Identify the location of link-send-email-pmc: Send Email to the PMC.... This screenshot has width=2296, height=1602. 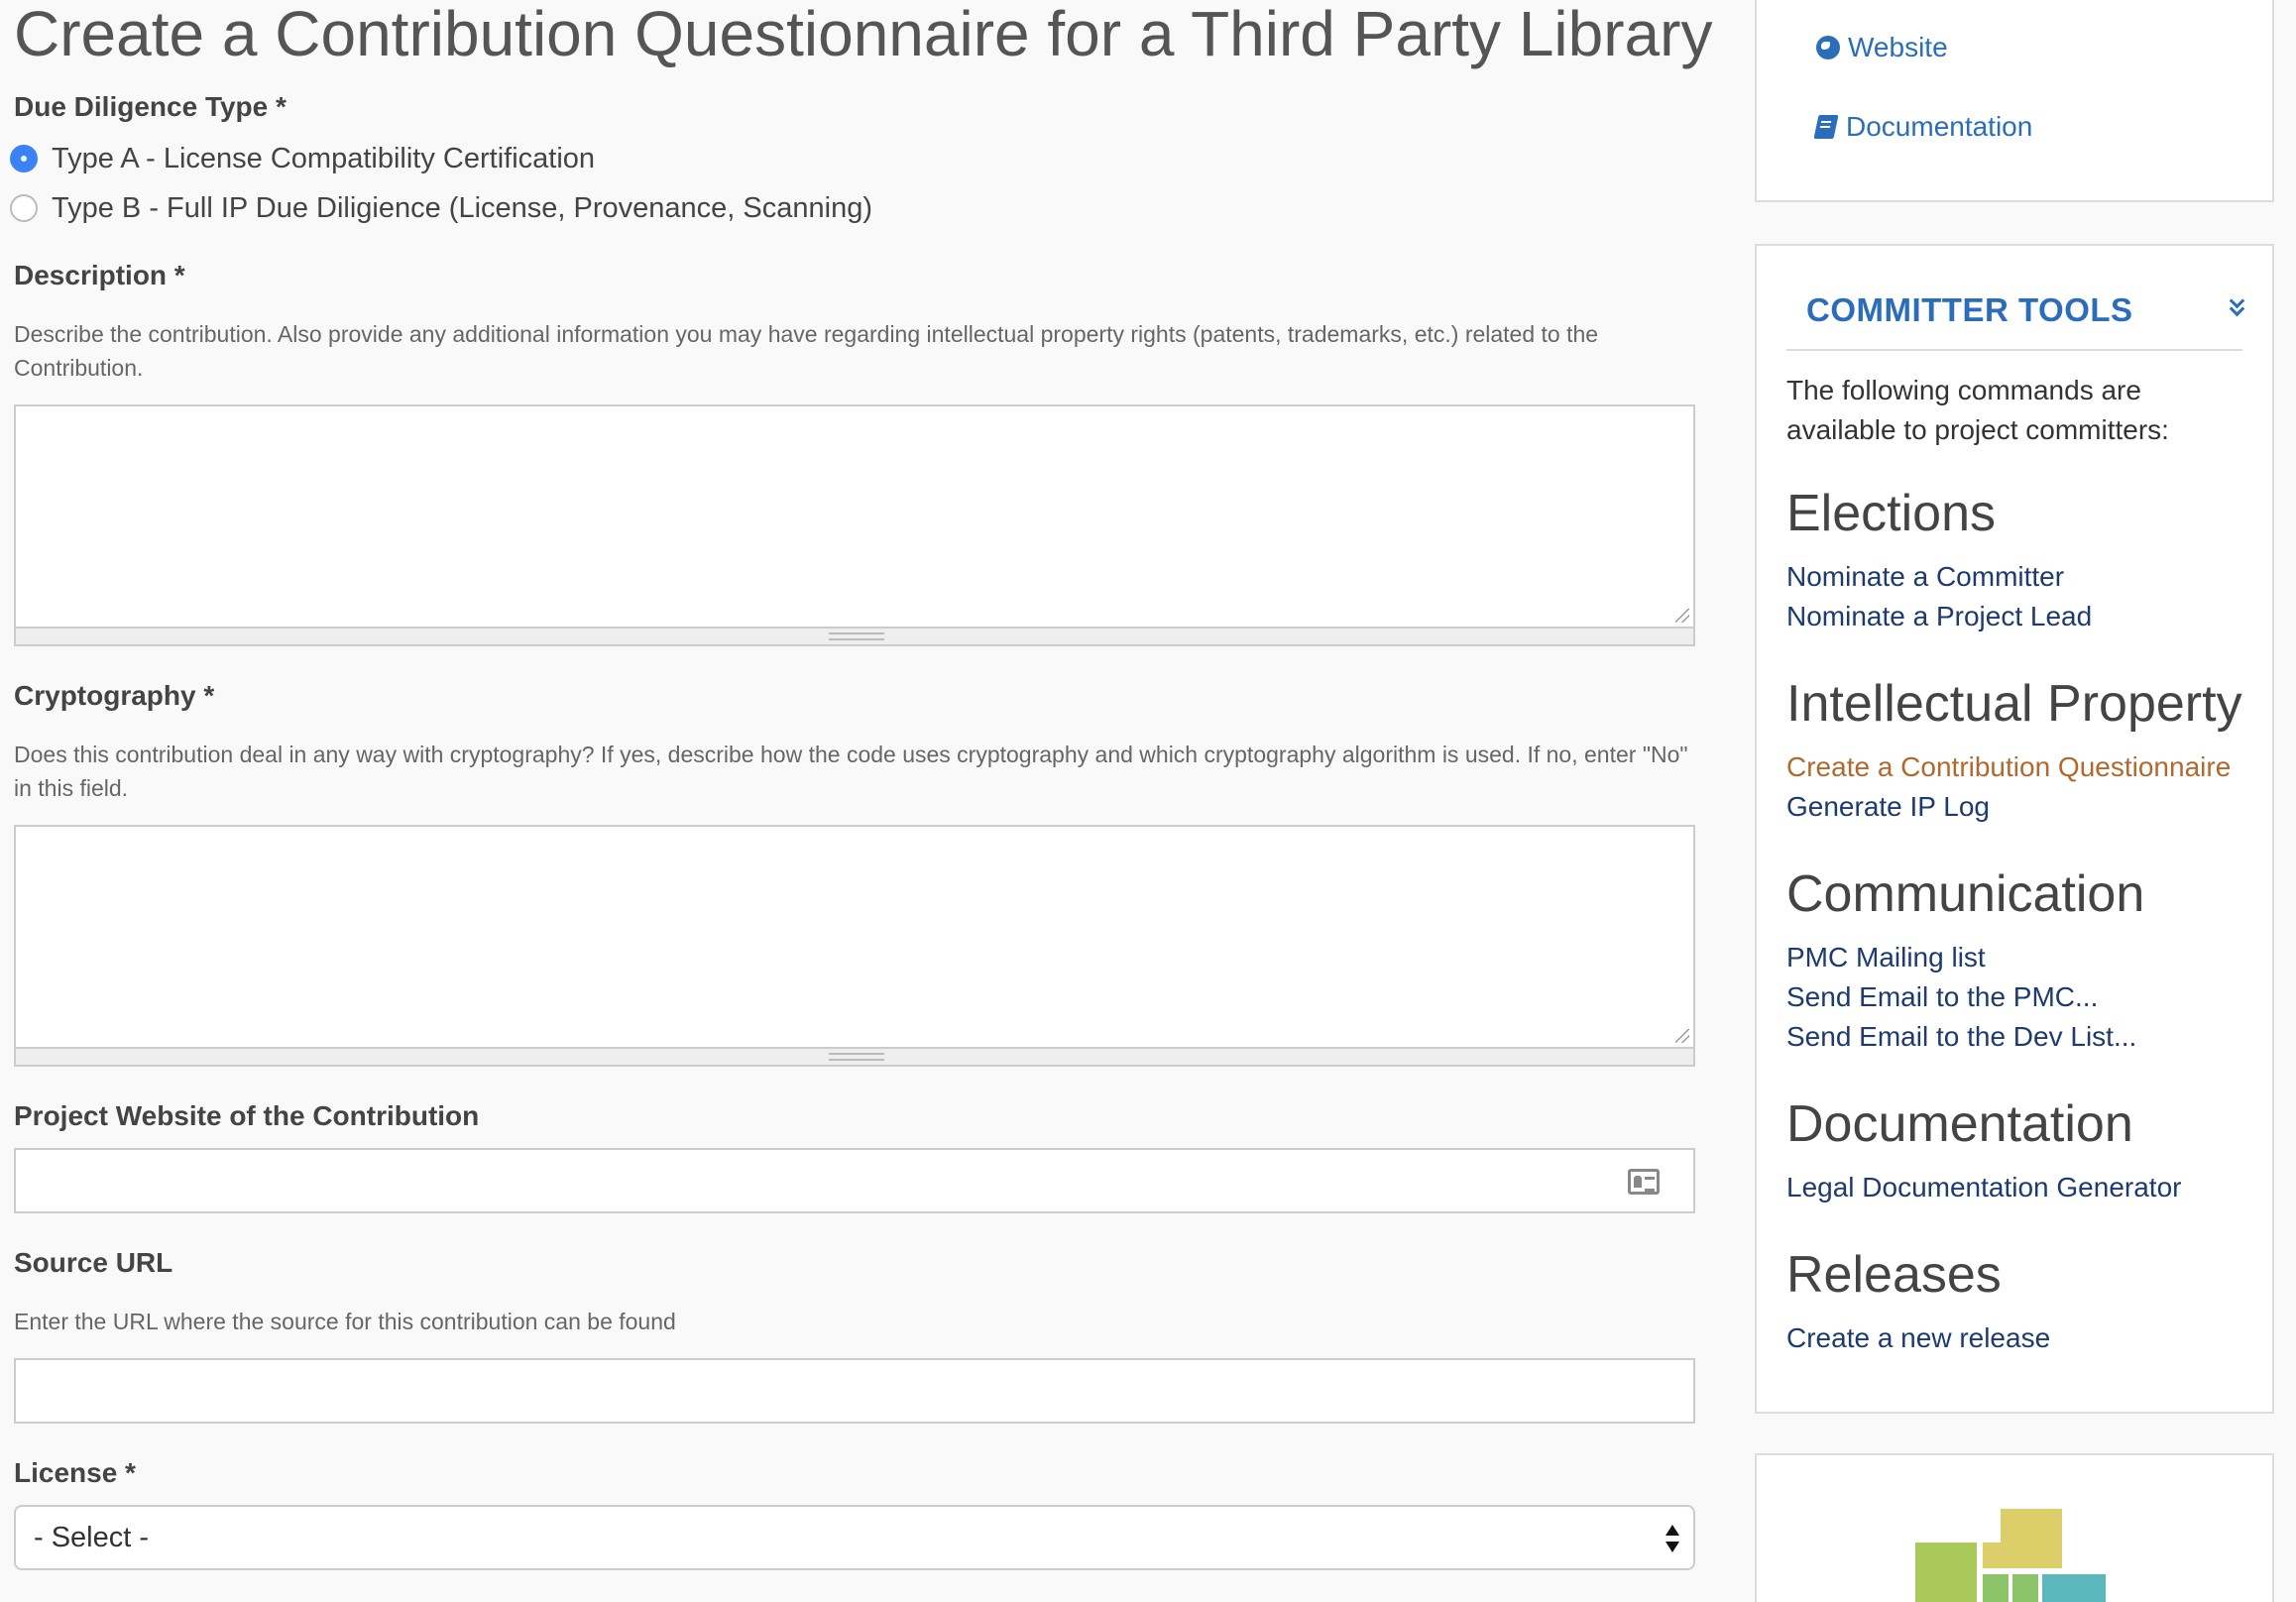
(1942, 997).